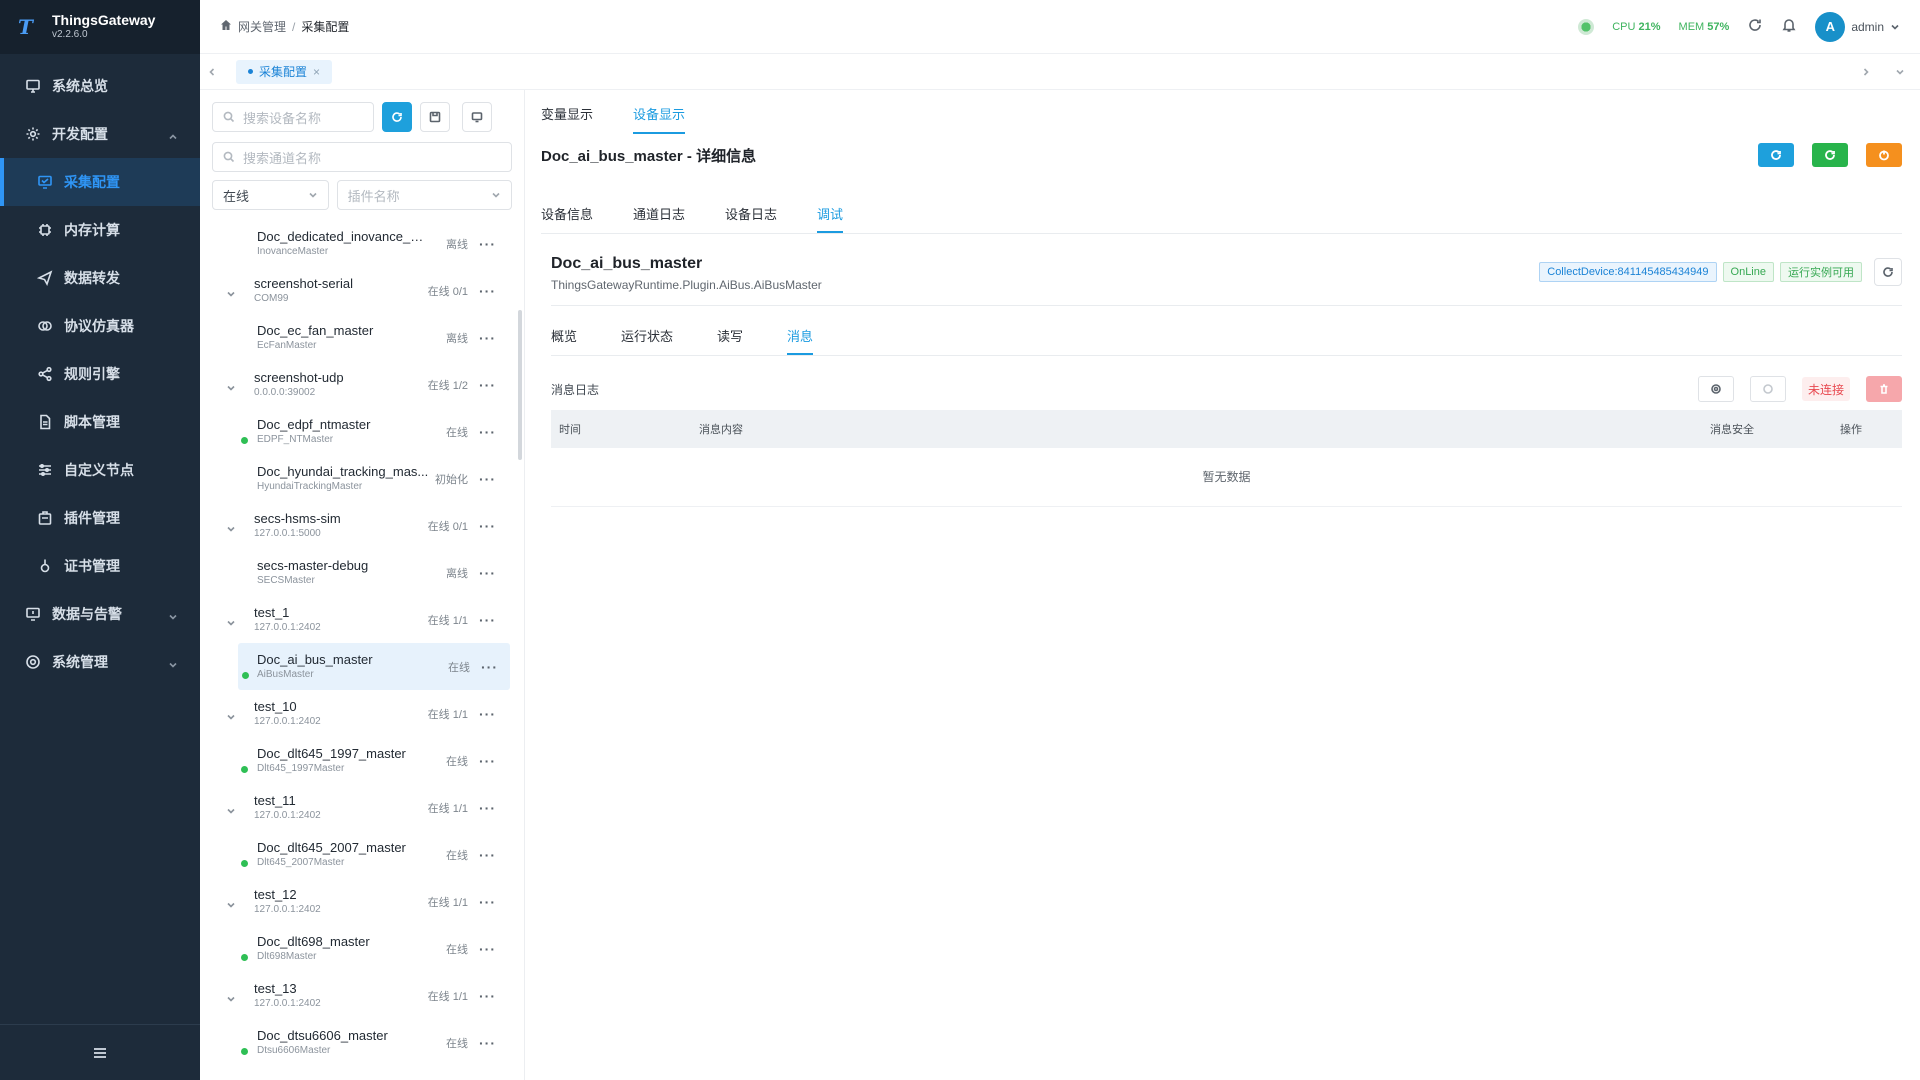 The height and width of the screenshot is (1080, 1920). What do you see at coordinates (435, 117) in the screenshot?
I see `filter-button` at bounding box center [435, 117].